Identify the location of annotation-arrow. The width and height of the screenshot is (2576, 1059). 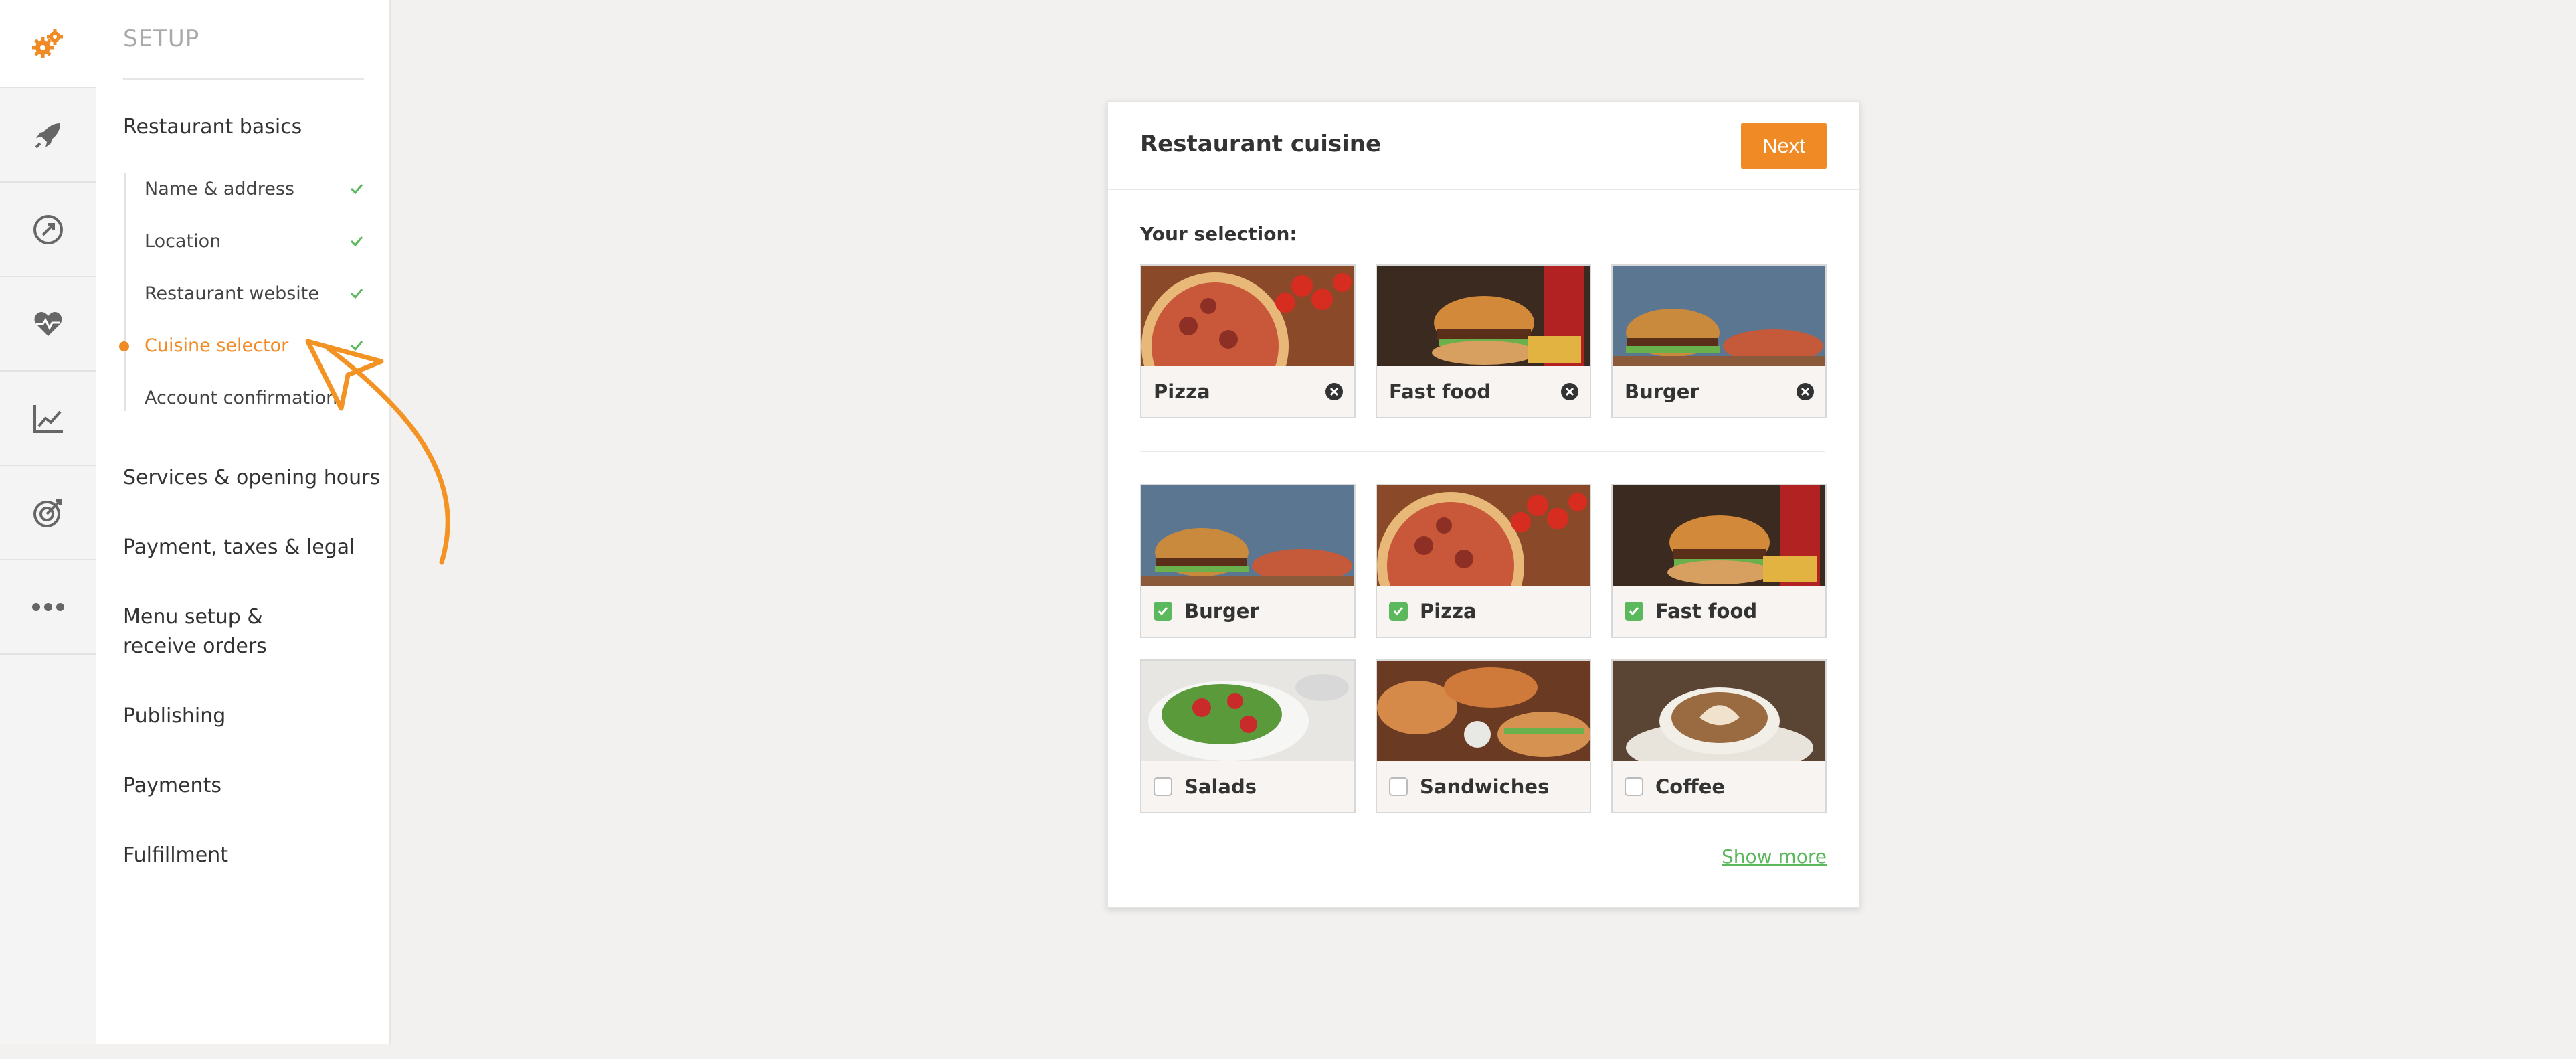
(377, 452).